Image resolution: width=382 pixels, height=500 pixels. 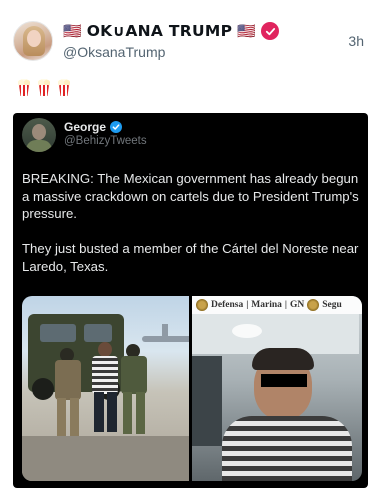 I want to click on ribbon-label: Segu, so click(x=332, y=305).